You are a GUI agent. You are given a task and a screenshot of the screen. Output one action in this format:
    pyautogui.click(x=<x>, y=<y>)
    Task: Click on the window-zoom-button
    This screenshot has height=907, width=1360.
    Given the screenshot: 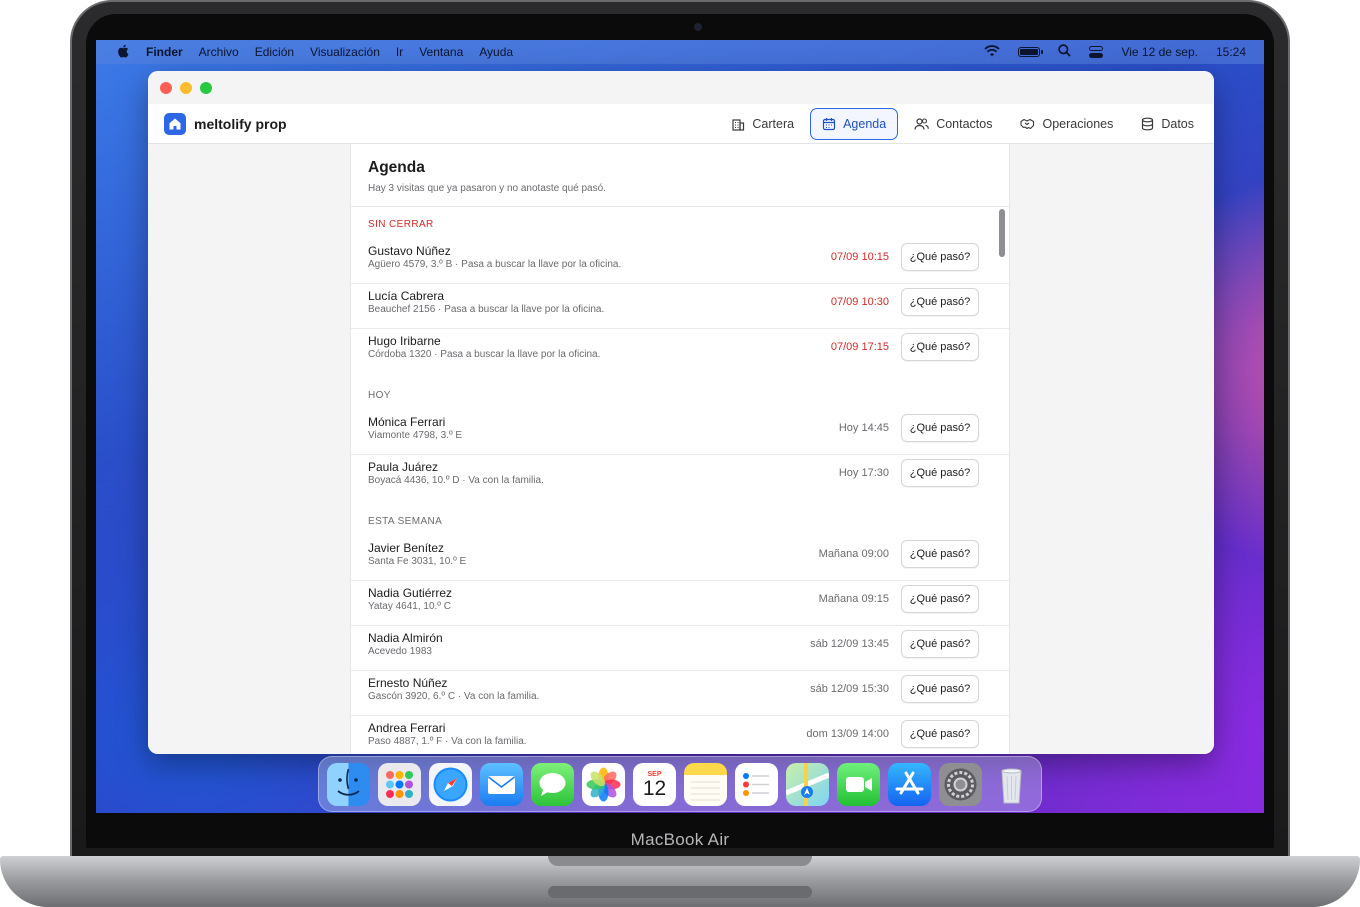 What is the action you would take?
    pyautogui.click(x=206, y=88)
    